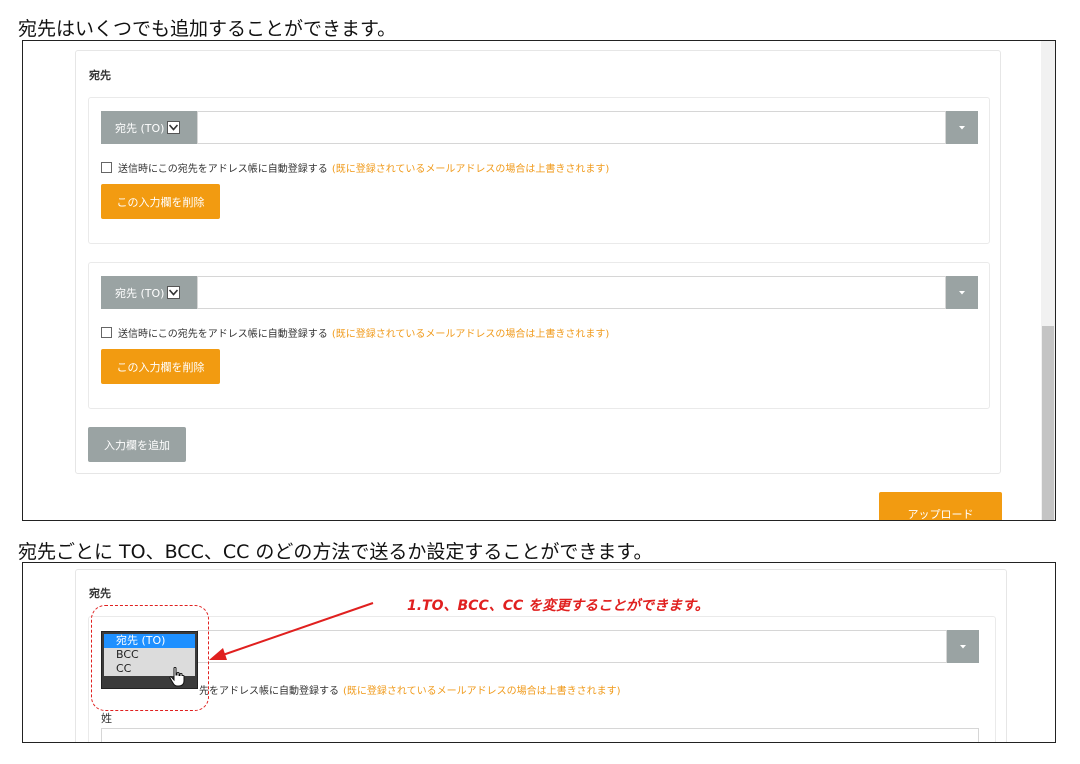 This screenshot has height=764, width=1080. Describe the element at coordinates (106, 718) in the screenshot. I see `last-name-label: 姓` at that location.